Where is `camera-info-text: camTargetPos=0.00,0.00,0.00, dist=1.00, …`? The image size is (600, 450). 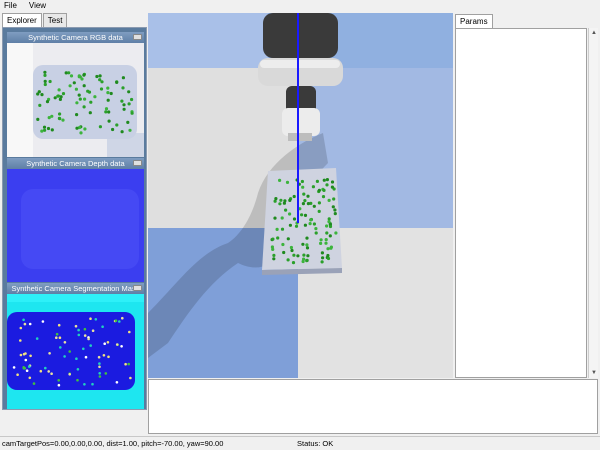
camera-info-text: camTargetPos=0.00,0.00,0.00, dist=1.00, … is located at coordinates (113, 443).